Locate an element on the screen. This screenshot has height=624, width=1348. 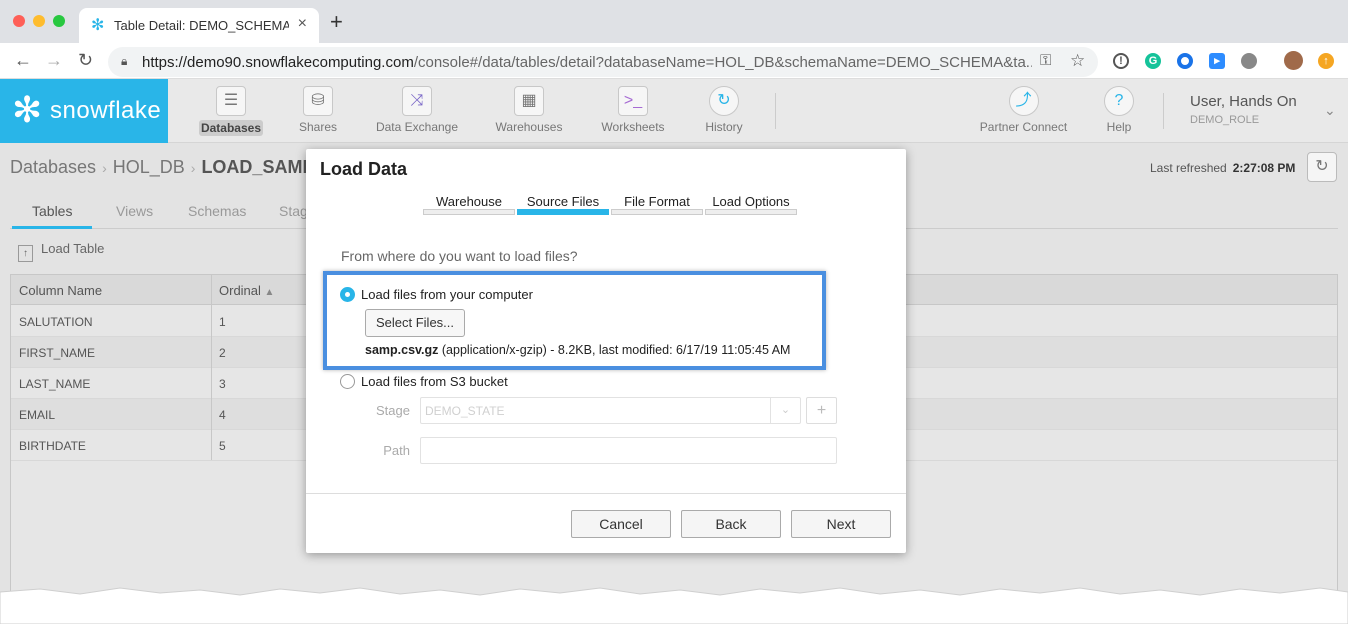
tab-stages: Stag is located at coordinates (293, 211).